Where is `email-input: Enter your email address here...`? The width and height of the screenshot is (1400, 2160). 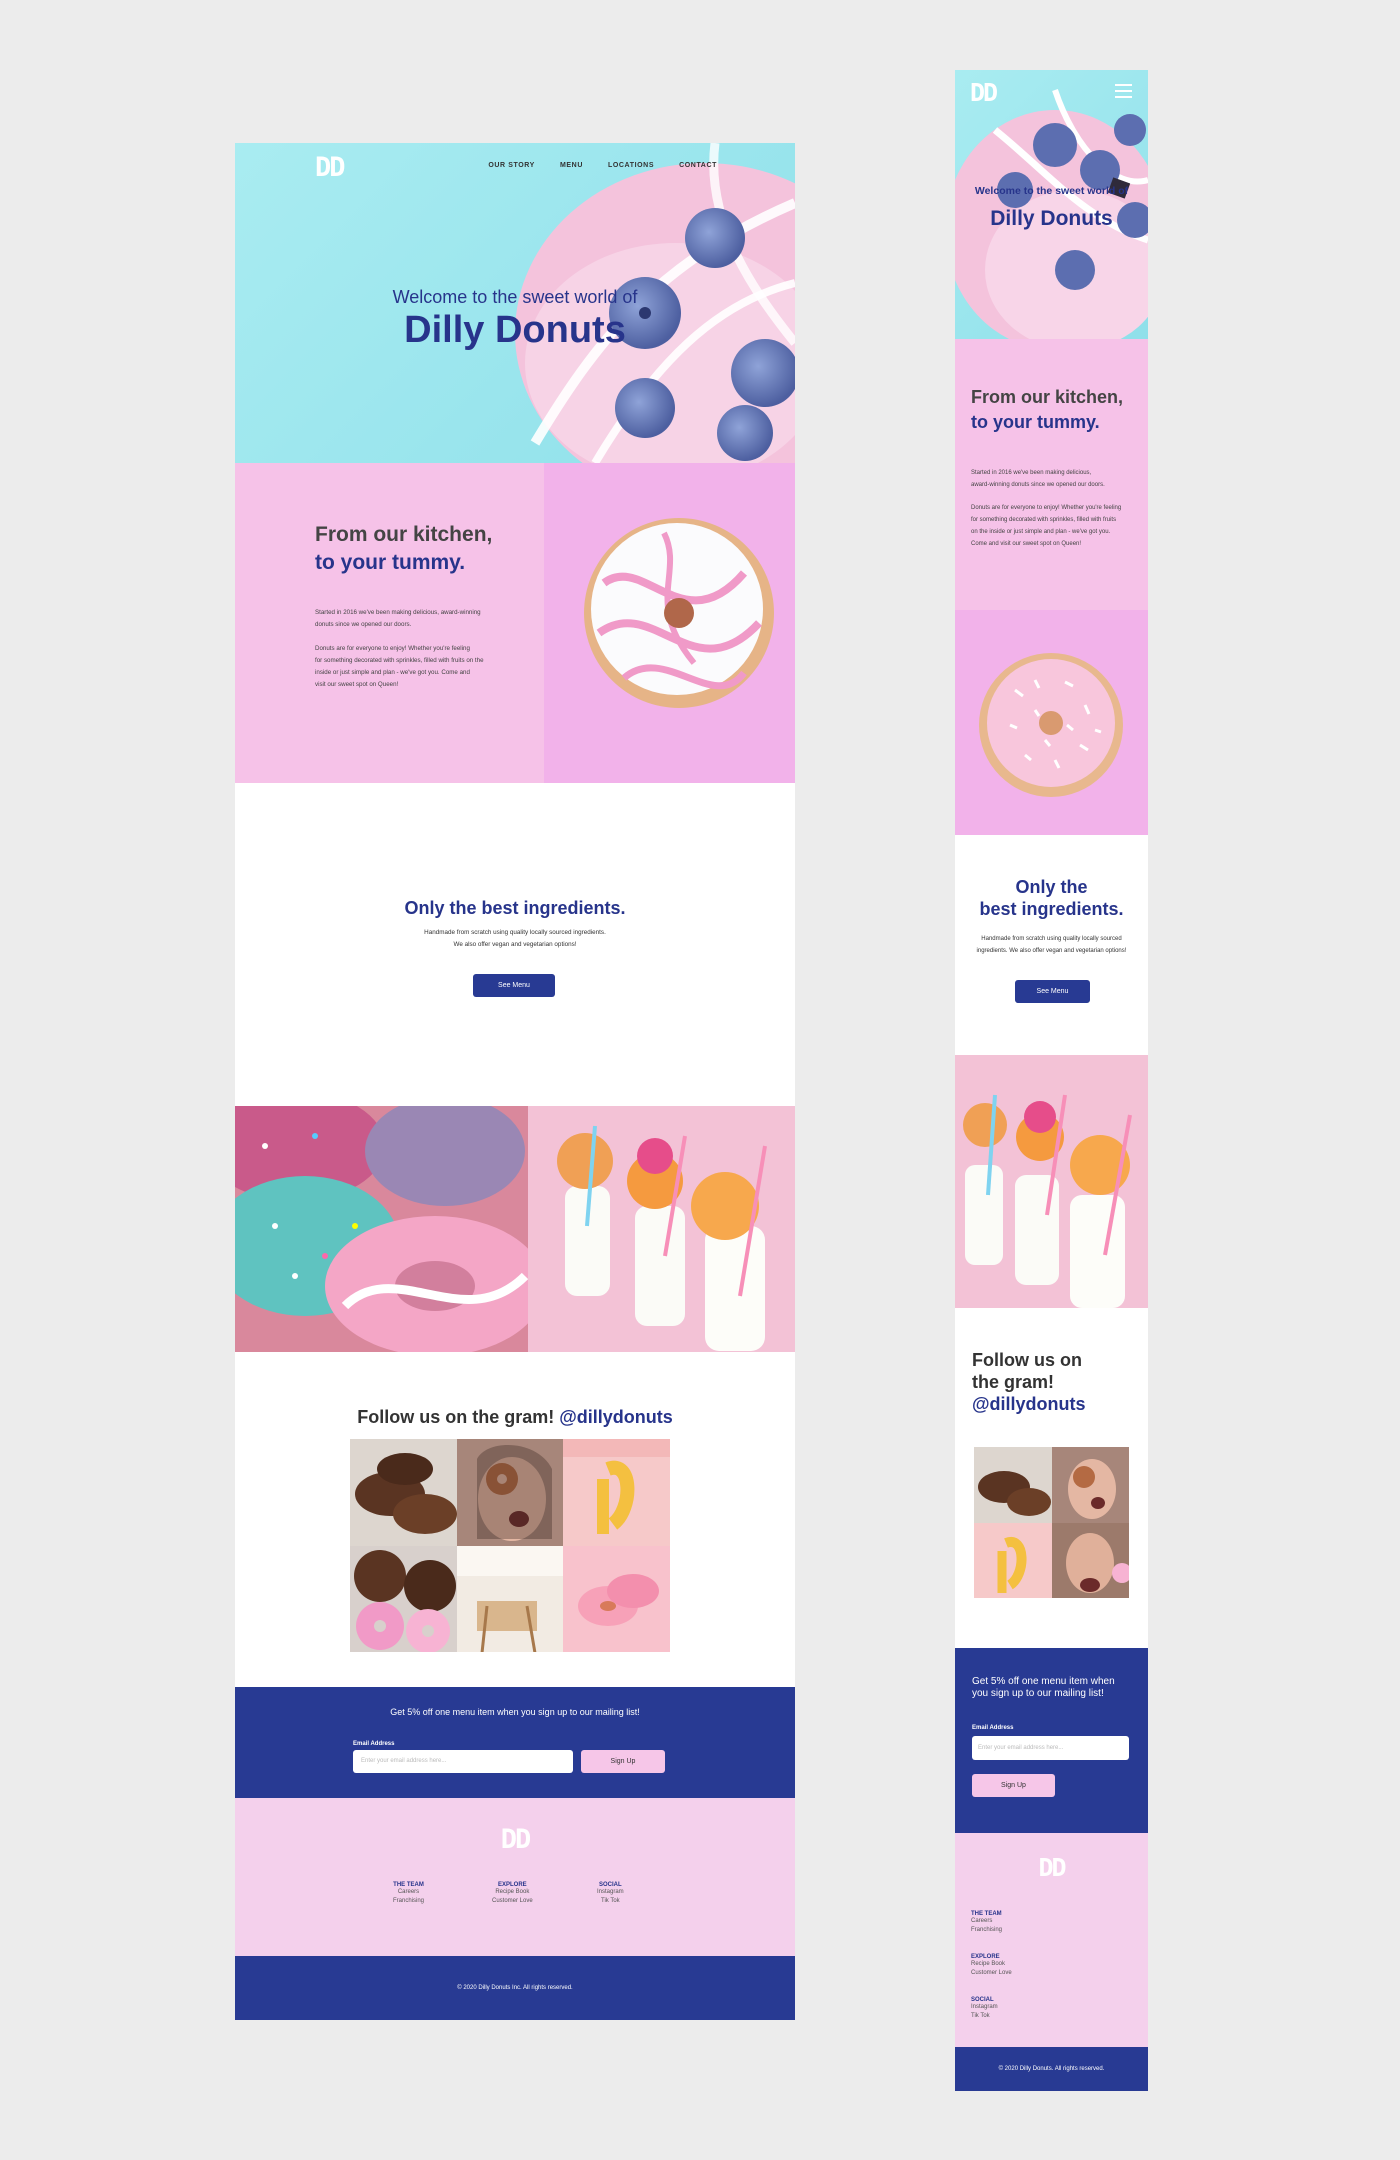 email-input: Enter your email address here... is located at coordinates (463, 1761).